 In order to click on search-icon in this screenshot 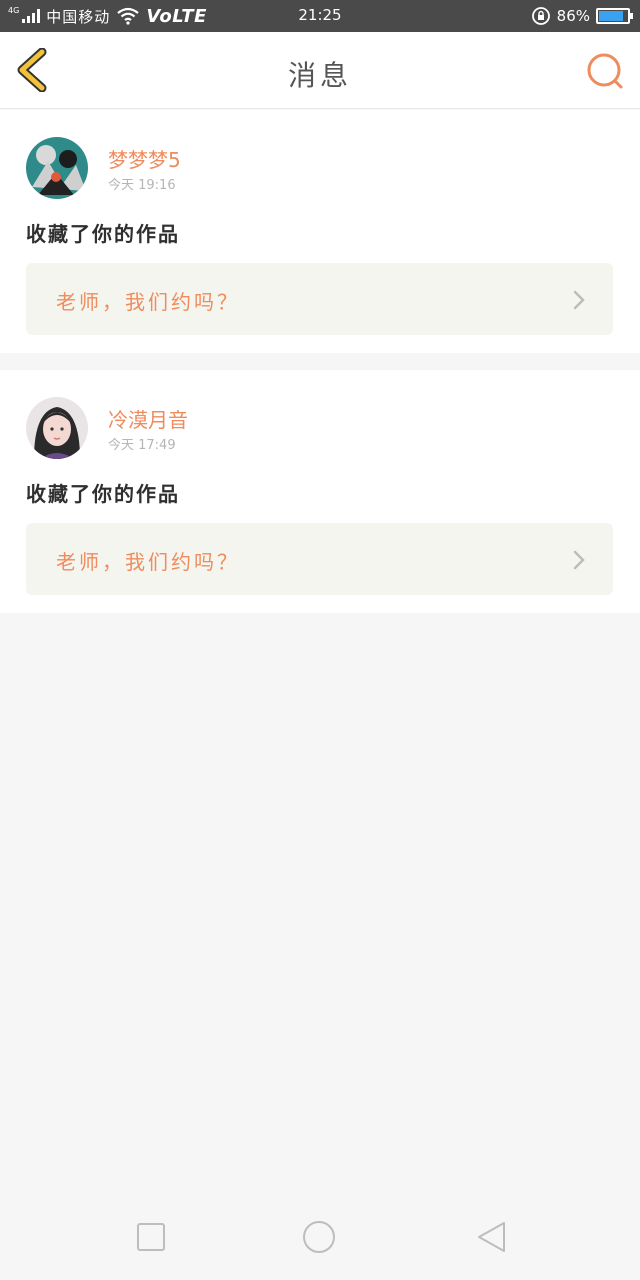, I will do `click(605, 71)`.